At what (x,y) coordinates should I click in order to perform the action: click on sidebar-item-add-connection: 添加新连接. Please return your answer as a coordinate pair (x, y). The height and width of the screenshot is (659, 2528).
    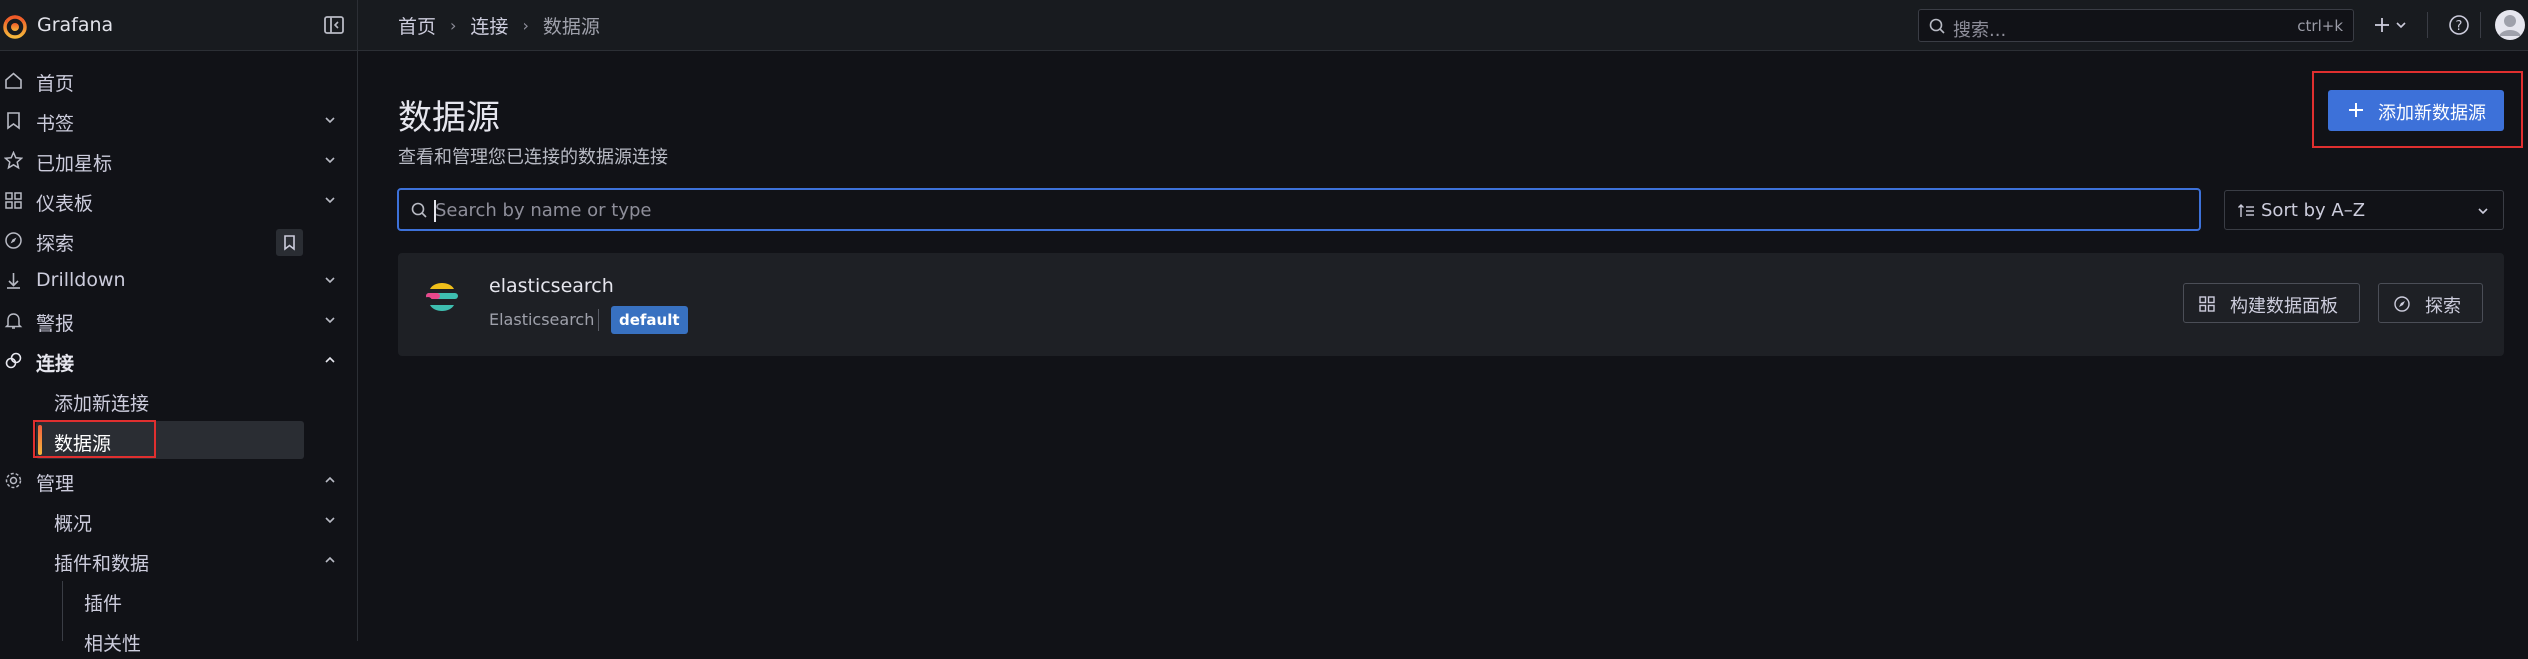
    Looking at the image, I should click on (178, 400).